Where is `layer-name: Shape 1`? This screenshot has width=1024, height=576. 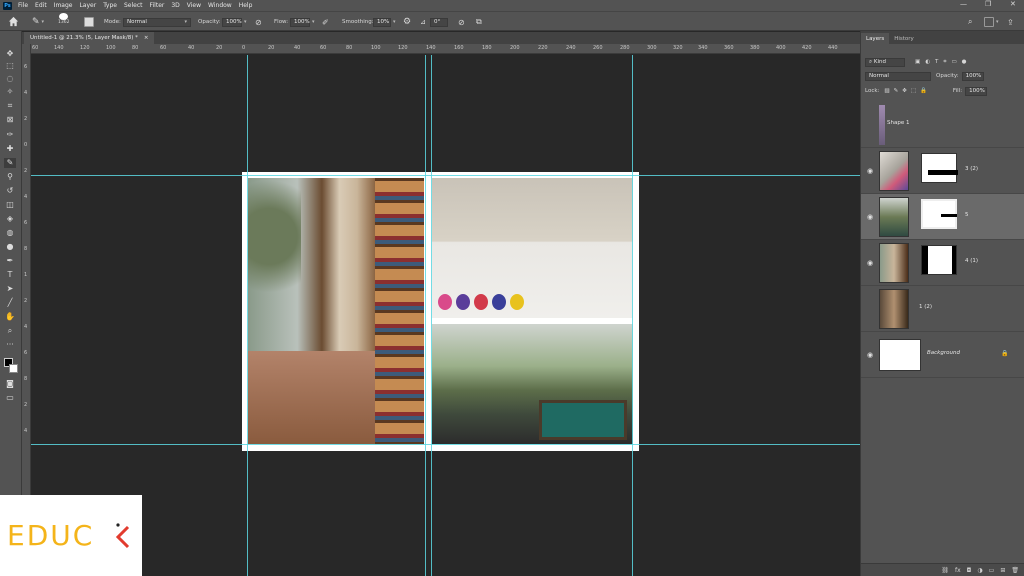
layer-name: Shape 1 is located at coordinates (898, 123).